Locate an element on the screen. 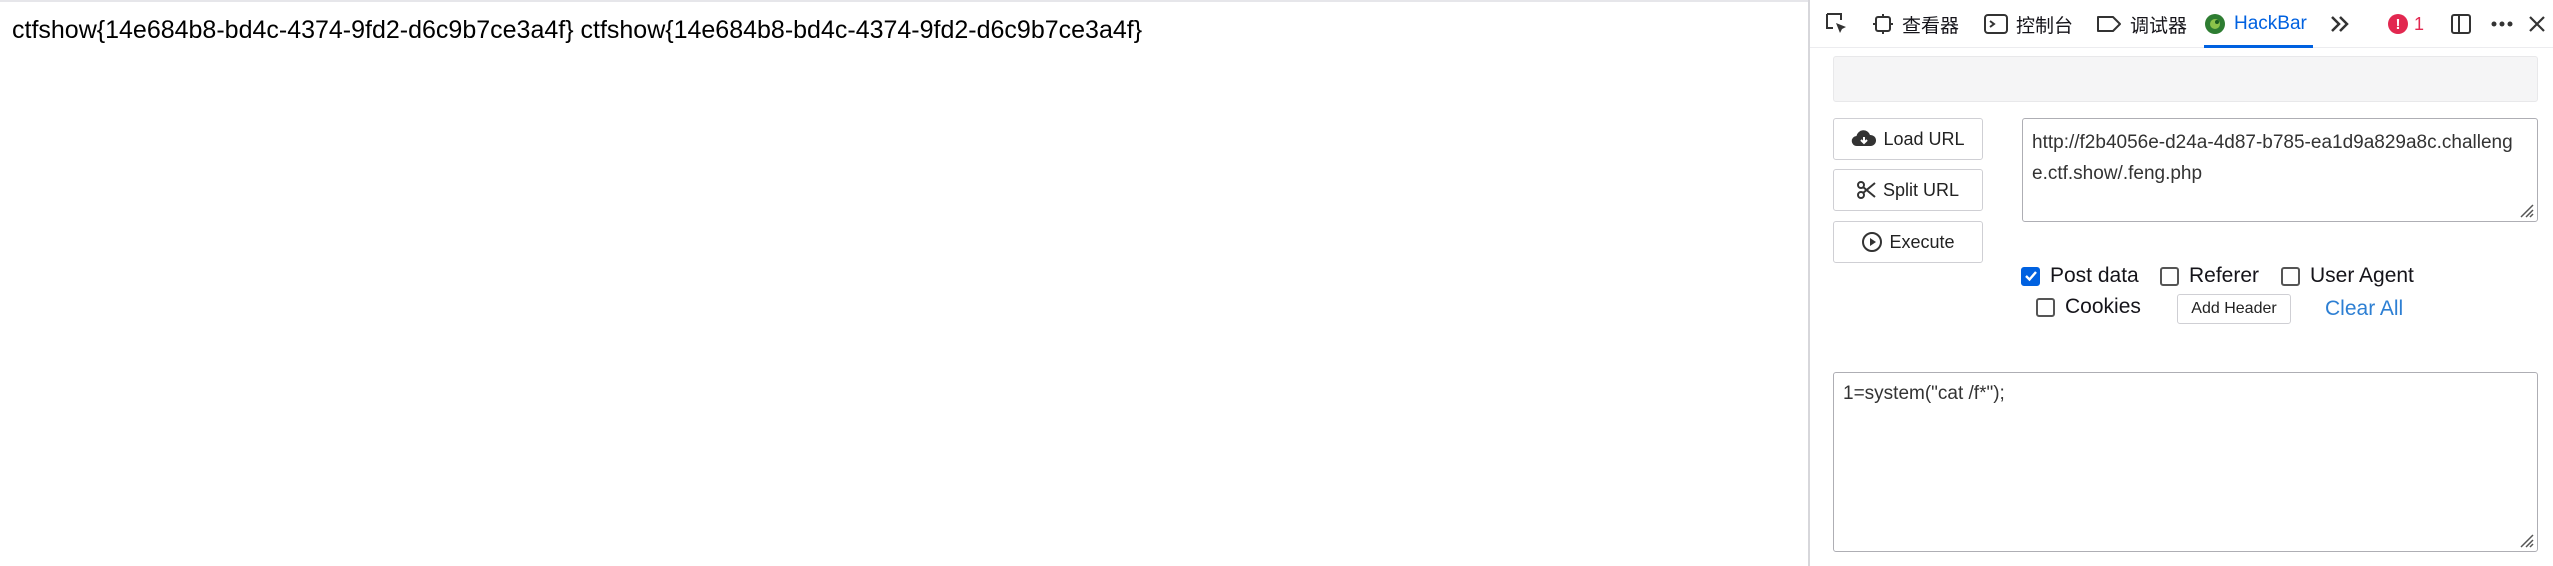  options-menu-button is located at coordinates (2502, 24).